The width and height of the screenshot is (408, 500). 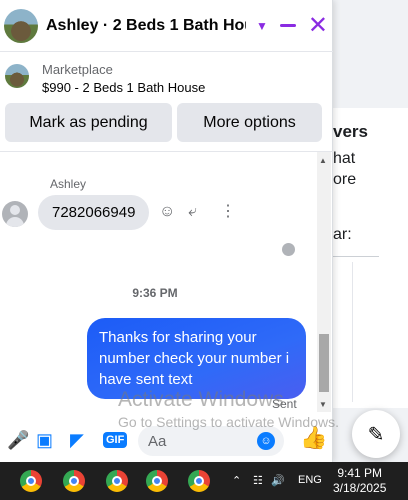 What do you see at coordinates (44, 440) in the screenshot?
I see `image-icon: ▣` at bounding box center [44, 440].